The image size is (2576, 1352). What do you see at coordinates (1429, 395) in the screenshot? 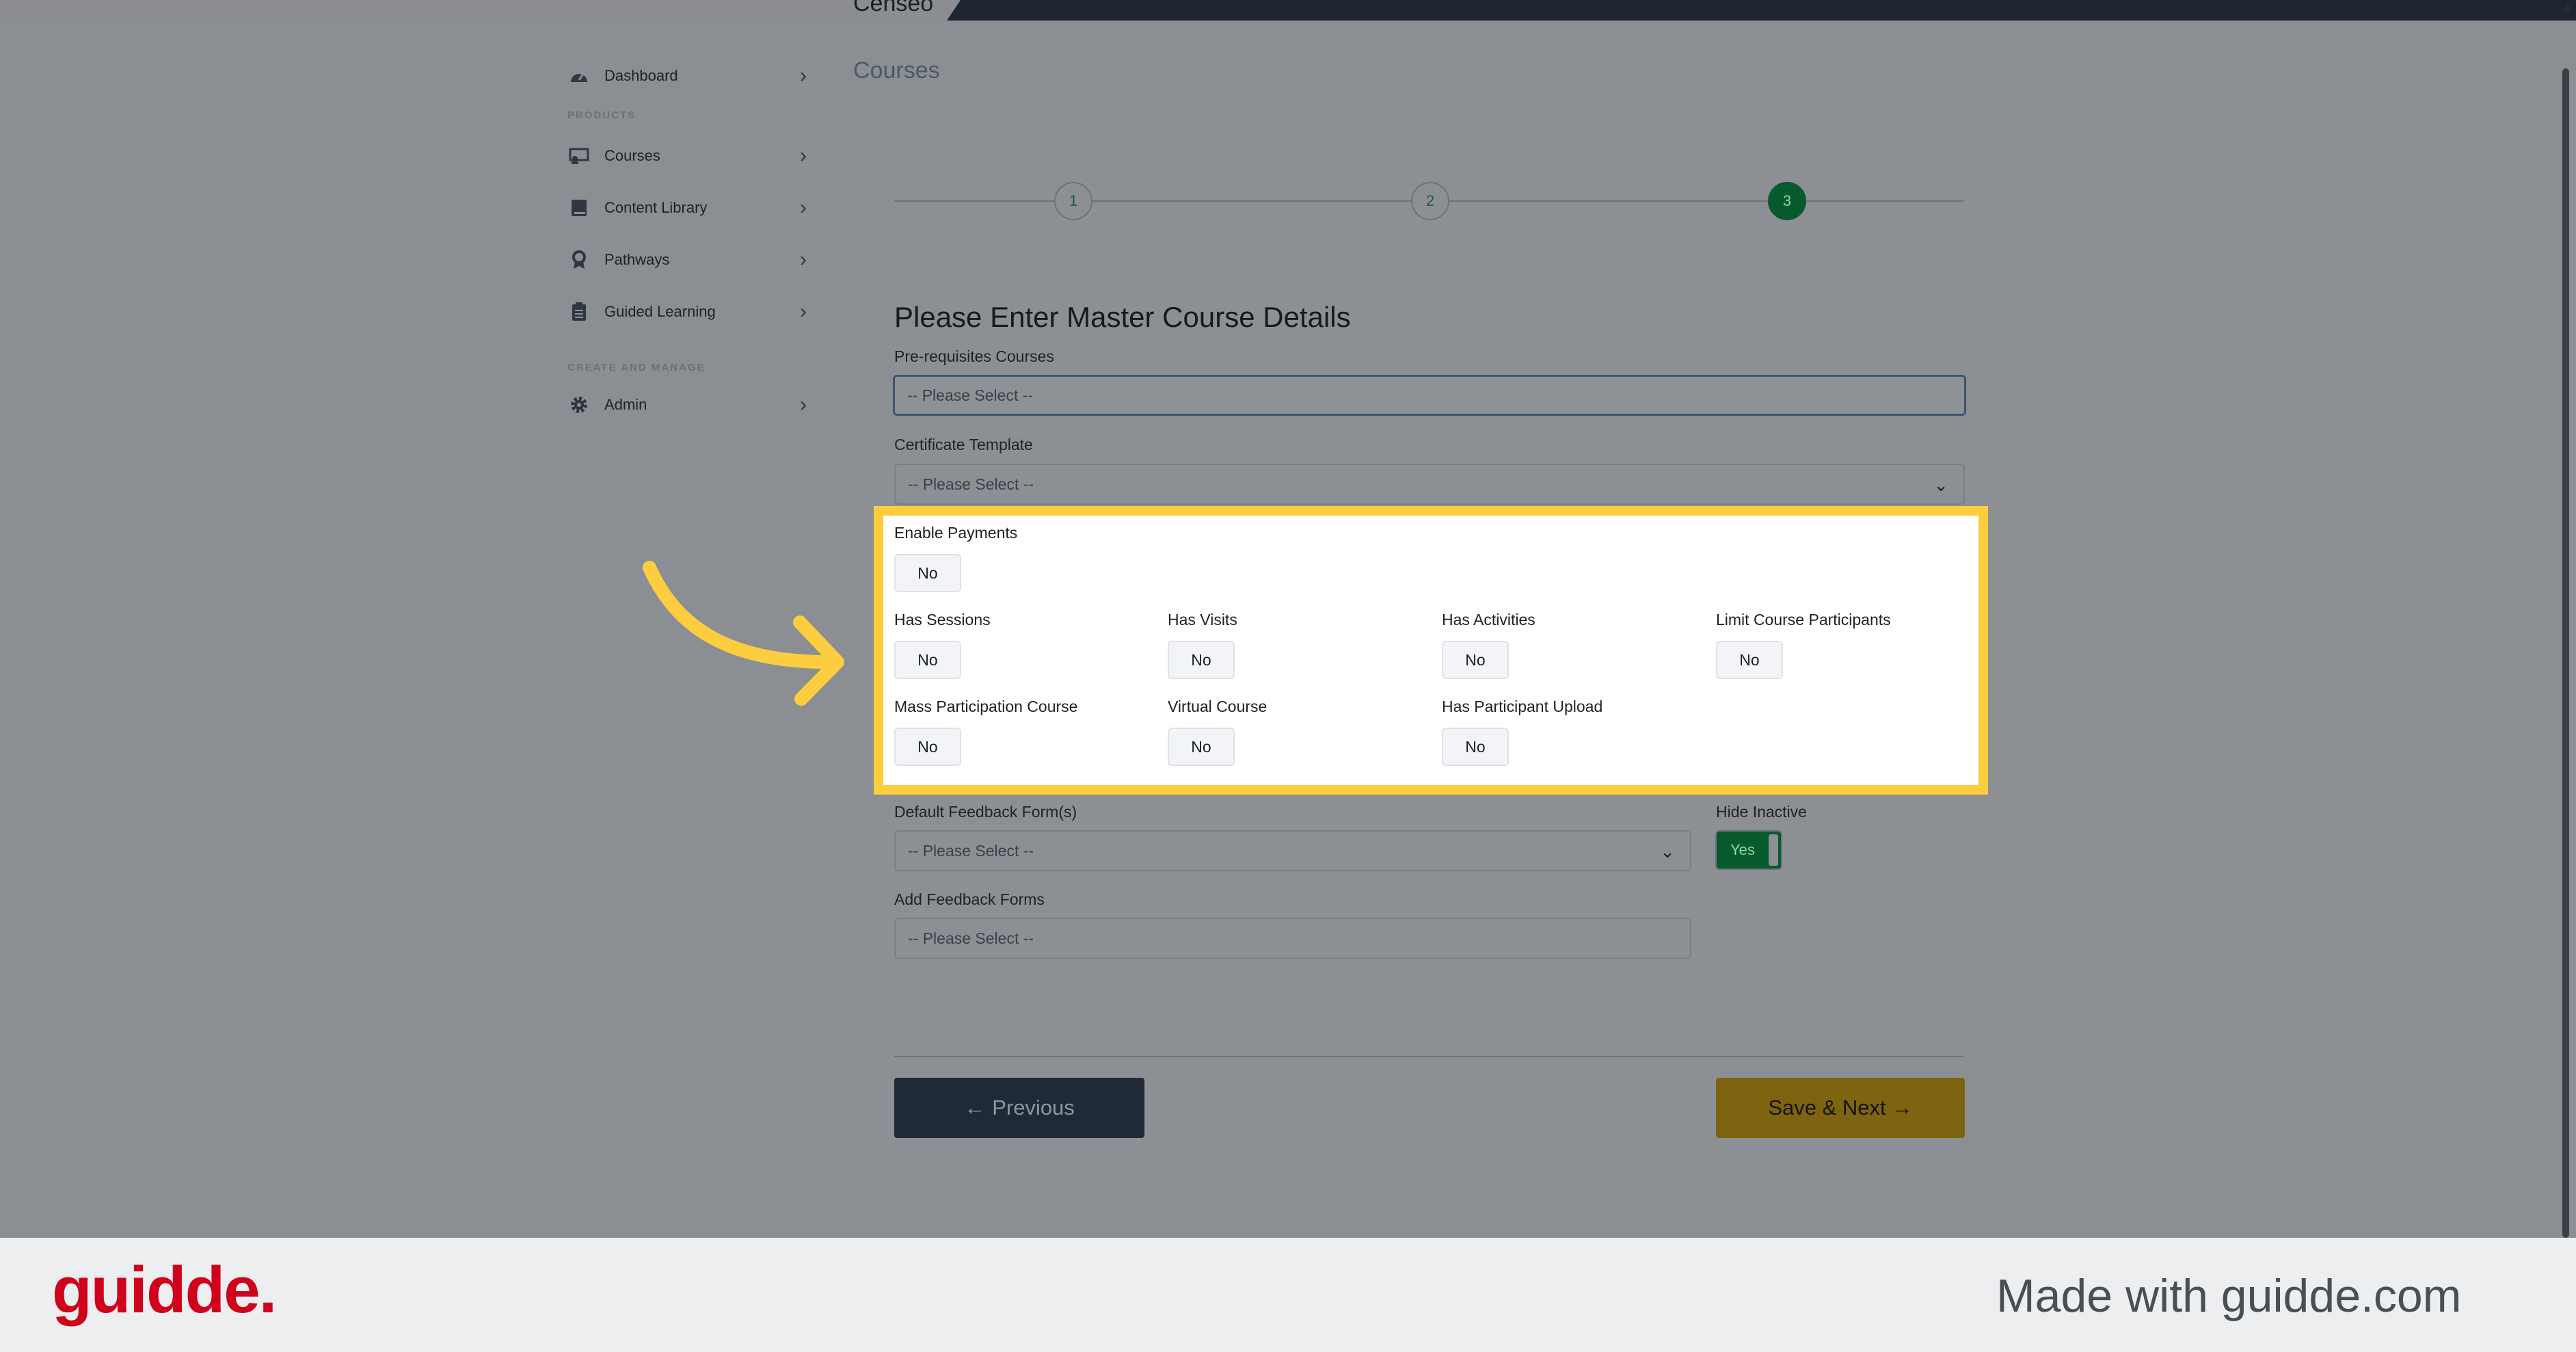
I see `prereq-courses-input: -- Please Select --` at bounding box center [1429, 395].